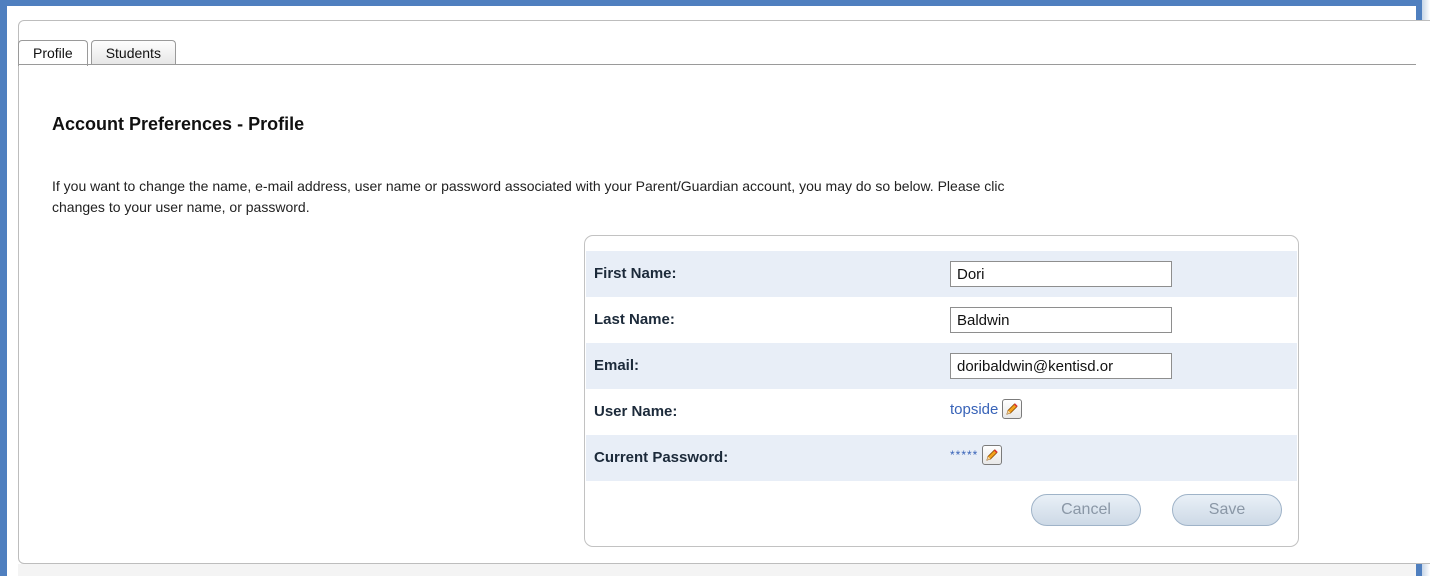 The height and width of the screenshot is (576, 1430). I want to click on cancel-button: Cancel, so click(1086, 510).